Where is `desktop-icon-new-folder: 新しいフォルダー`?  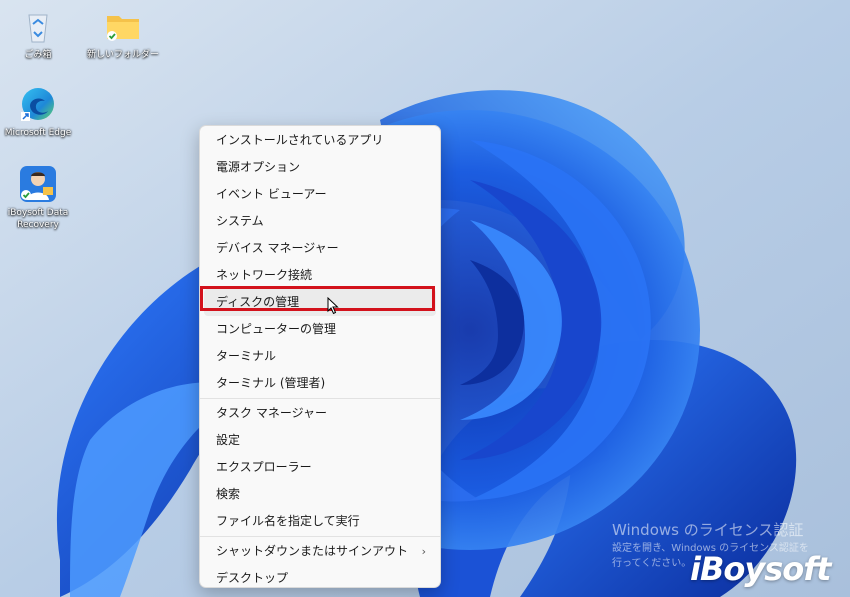 desktop-icon-new-folder: 新しいフォルダー is located at coordinates (123, 33).